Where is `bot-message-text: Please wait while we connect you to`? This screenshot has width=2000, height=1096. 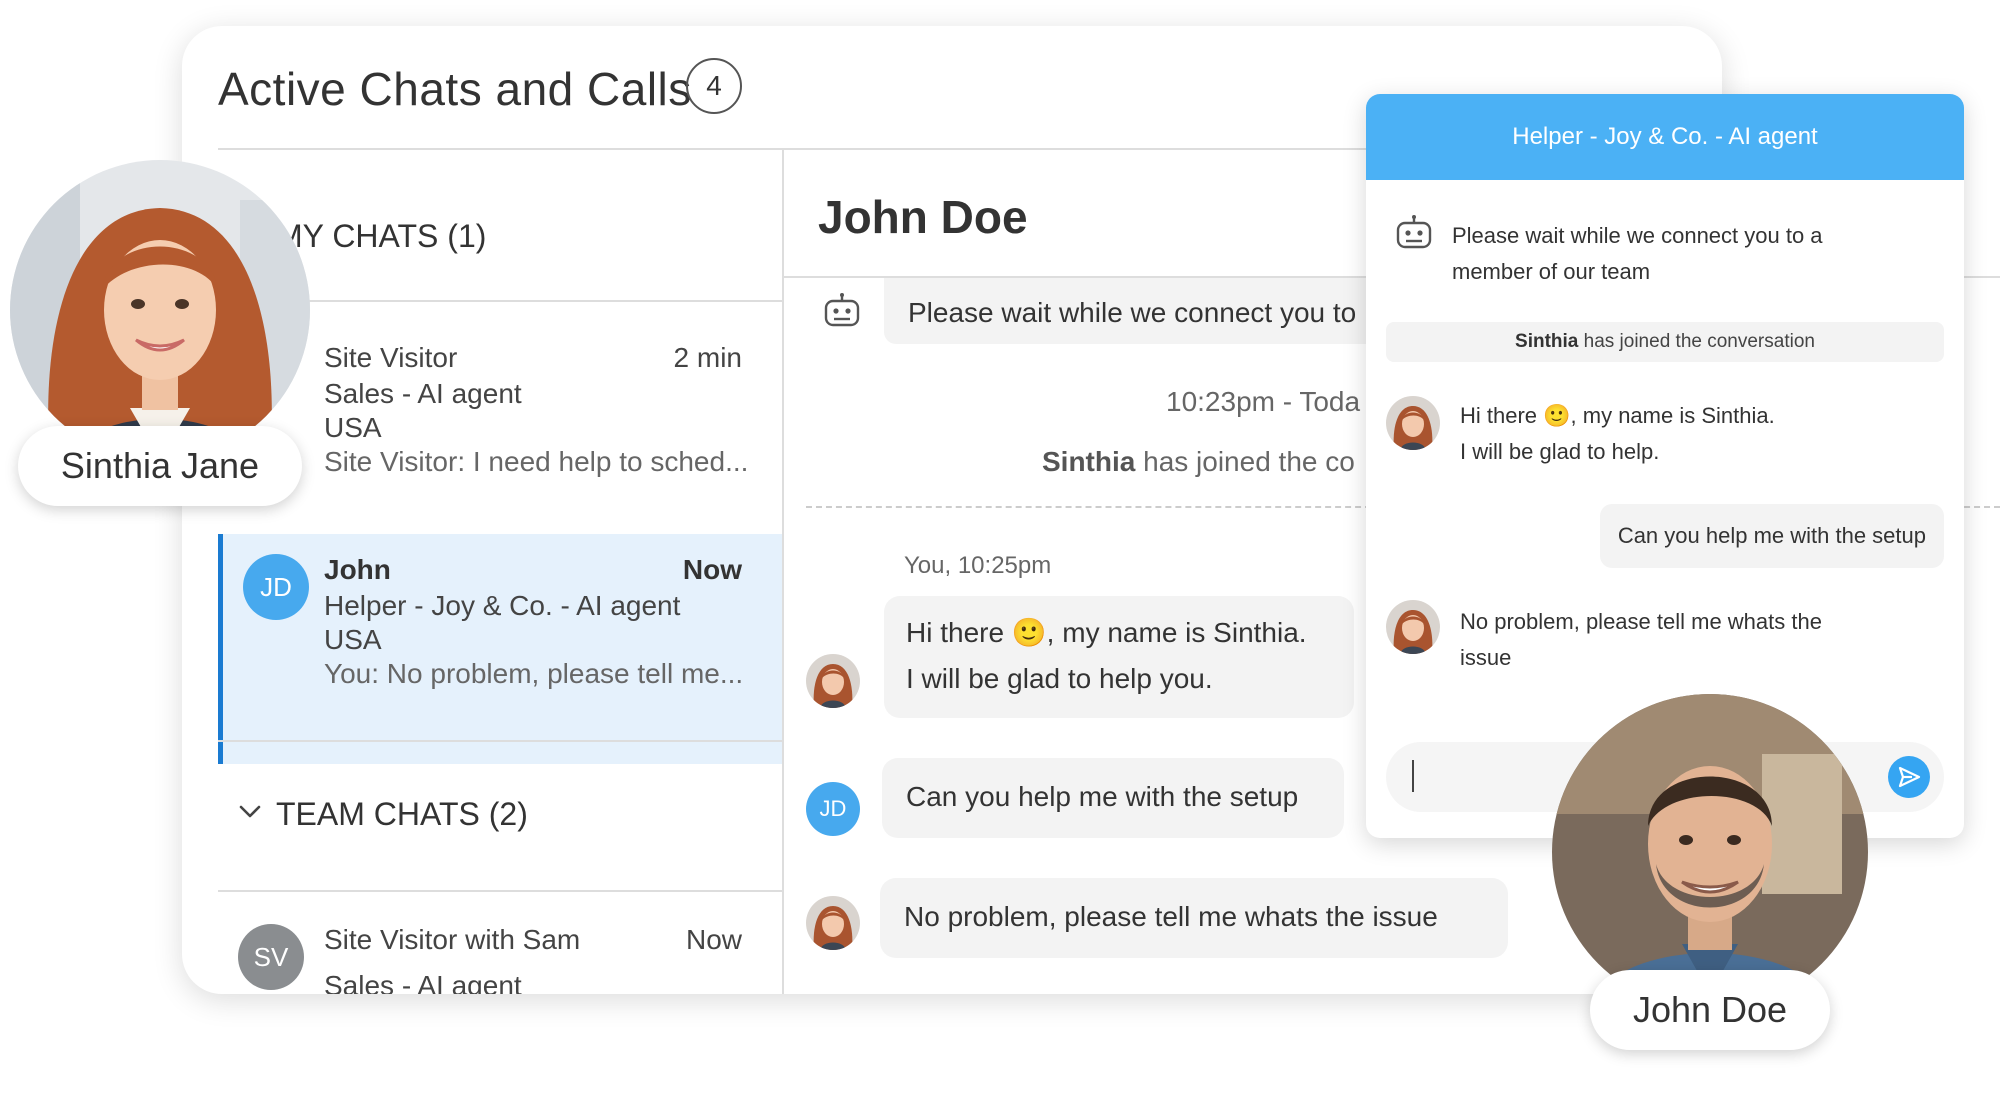 bot-message-text: Please wait while we connect you to is located at coordinates (1132, 312).